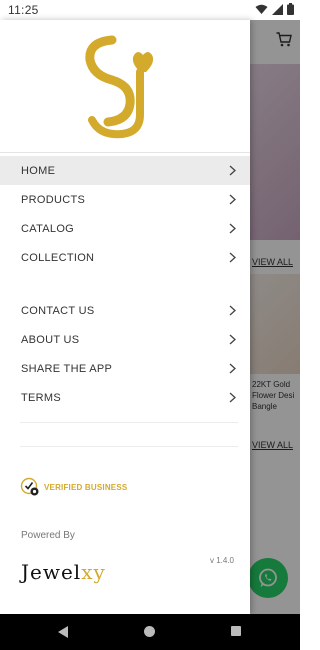  What do you see at coordinates (236, 631) in the screenshot?
I see `recents-icon` at bounding box center [236, 631].